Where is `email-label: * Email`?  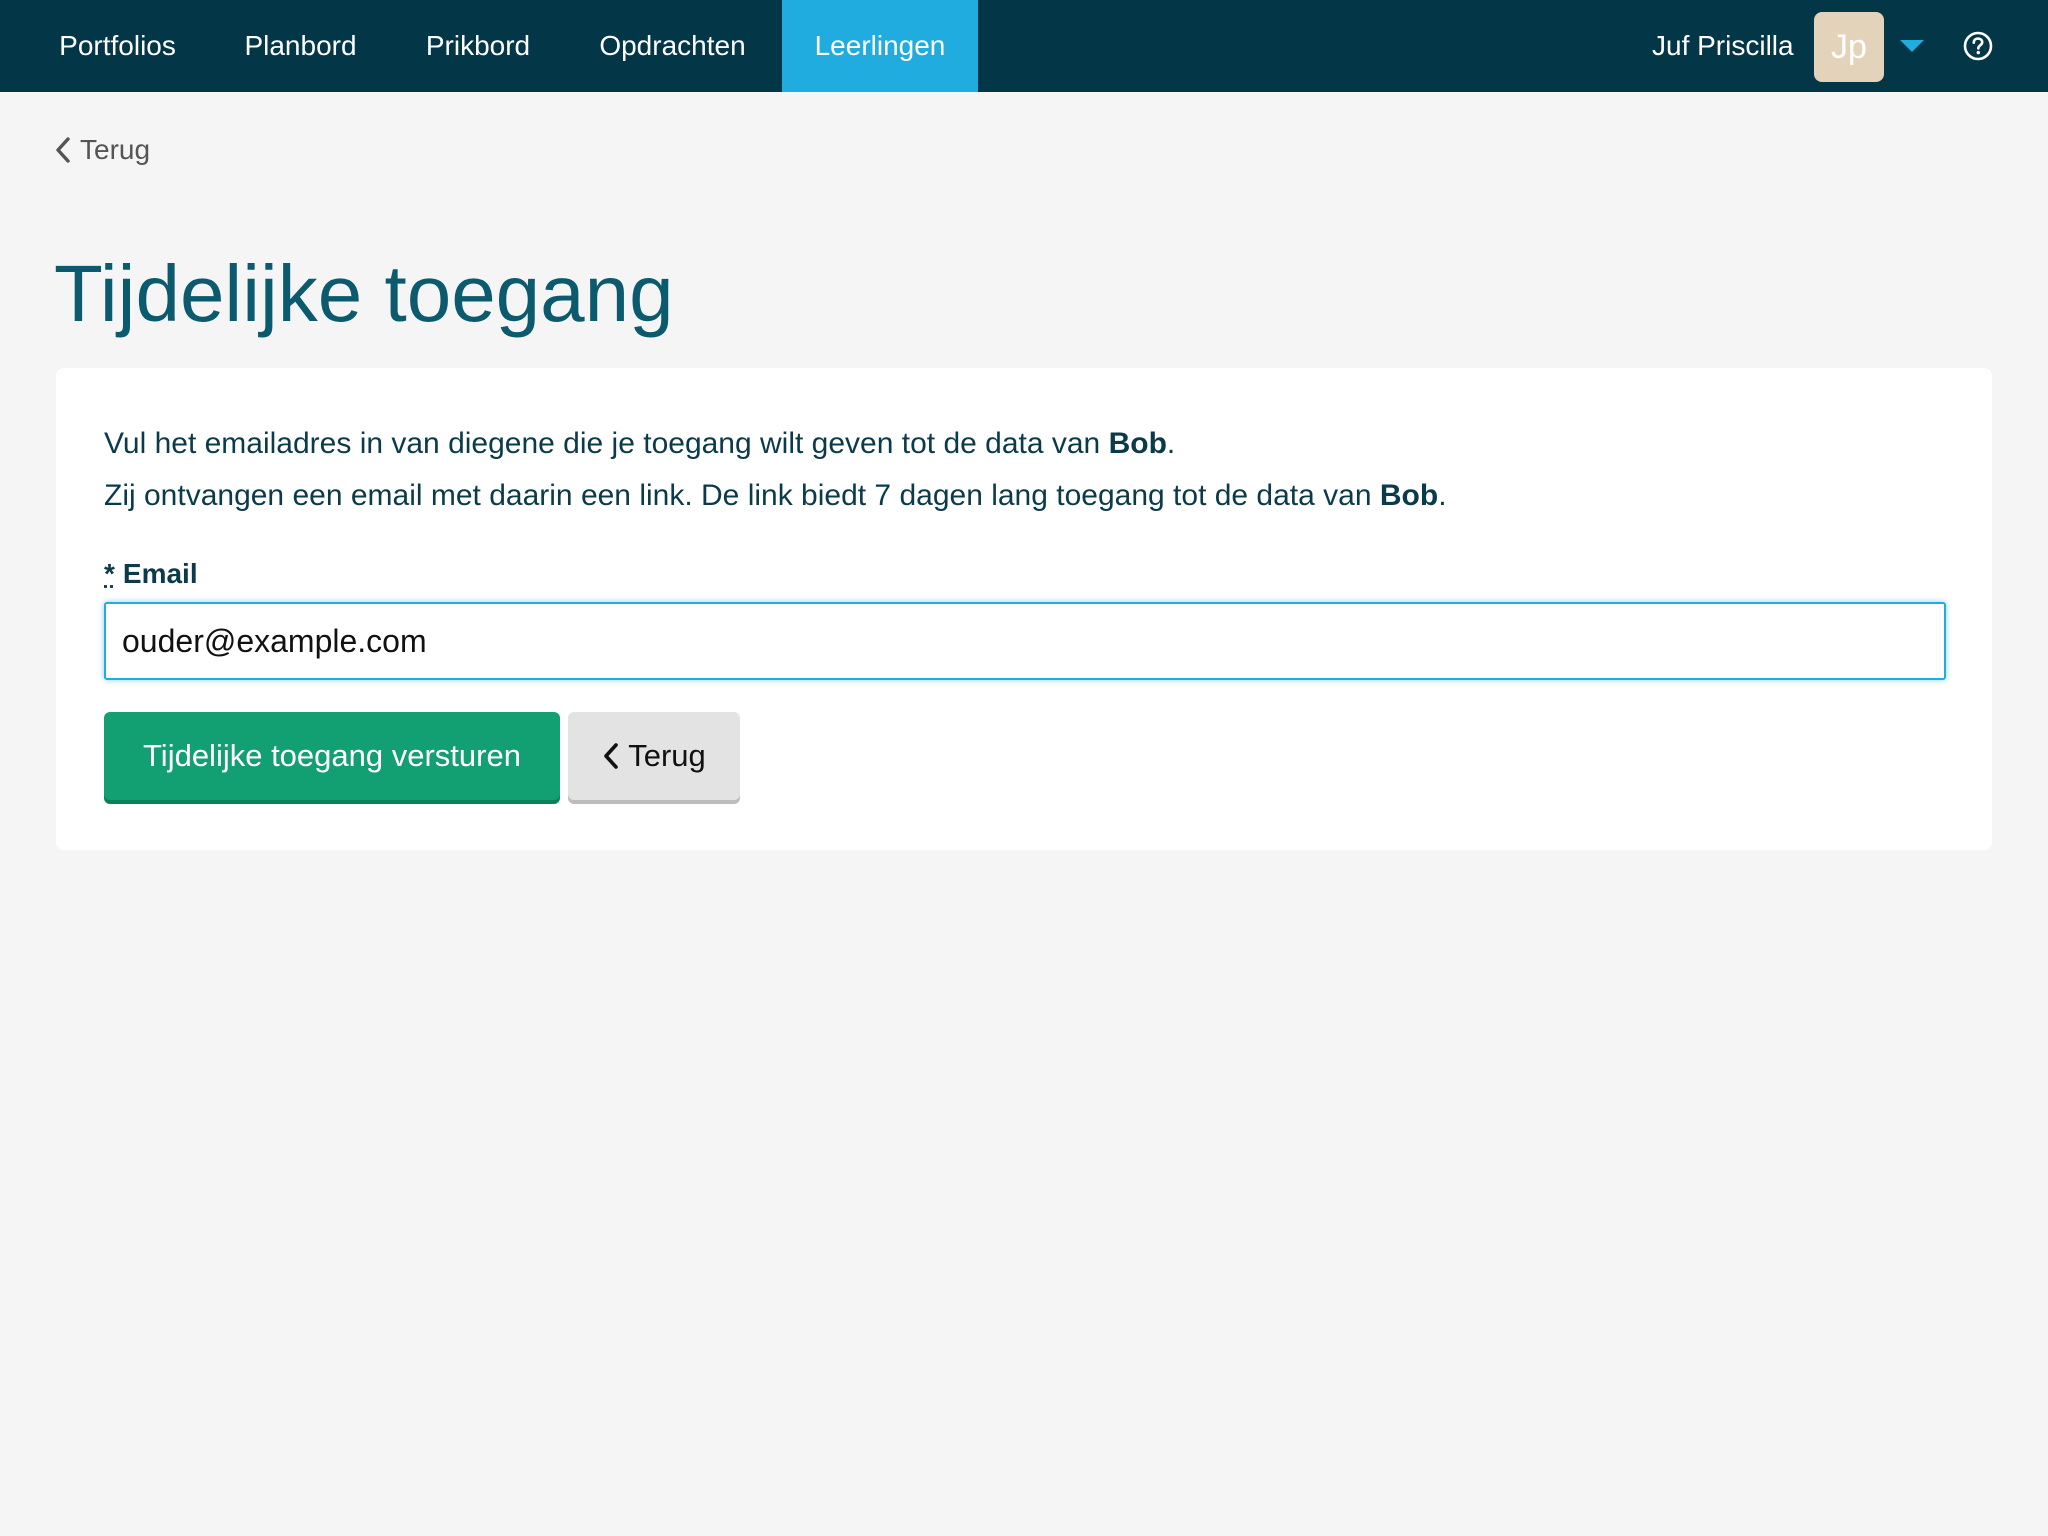
email-label: * Email is located at coordinates (151, 573).